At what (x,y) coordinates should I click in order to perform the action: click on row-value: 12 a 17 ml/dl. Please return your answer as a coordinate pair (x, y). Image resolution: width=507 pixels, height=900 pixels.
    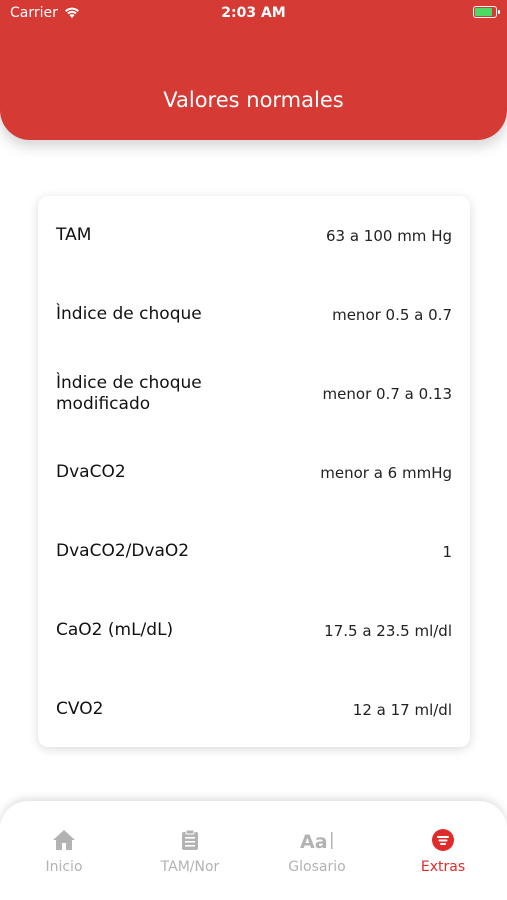
    Looking at the image, I should click on (402, 709).